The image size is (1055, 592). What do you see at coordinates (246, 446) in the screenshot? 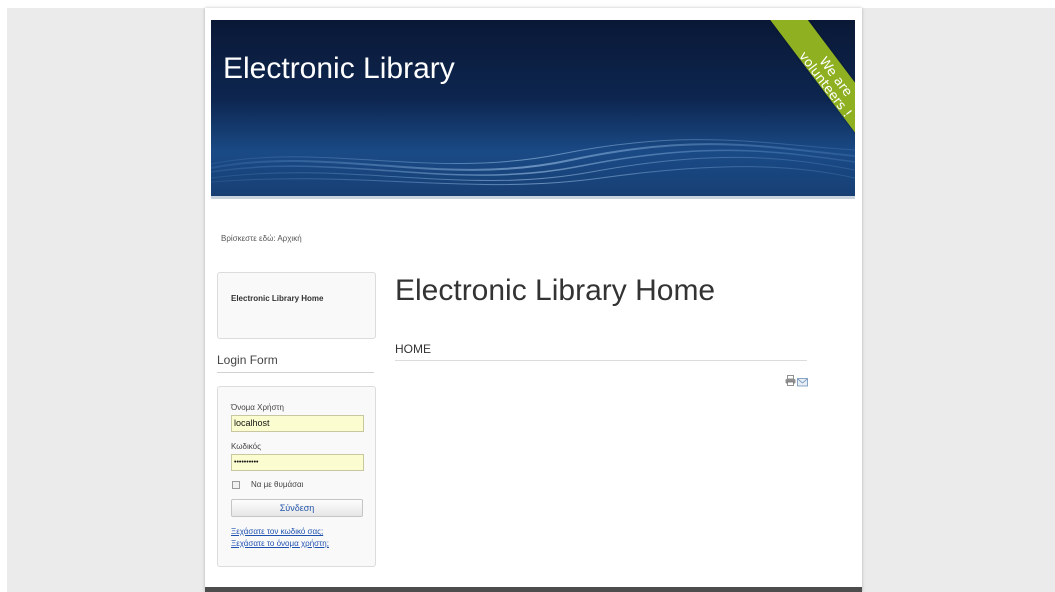
I see `password-label: Κωδικός` at bounding box center [246, 446].